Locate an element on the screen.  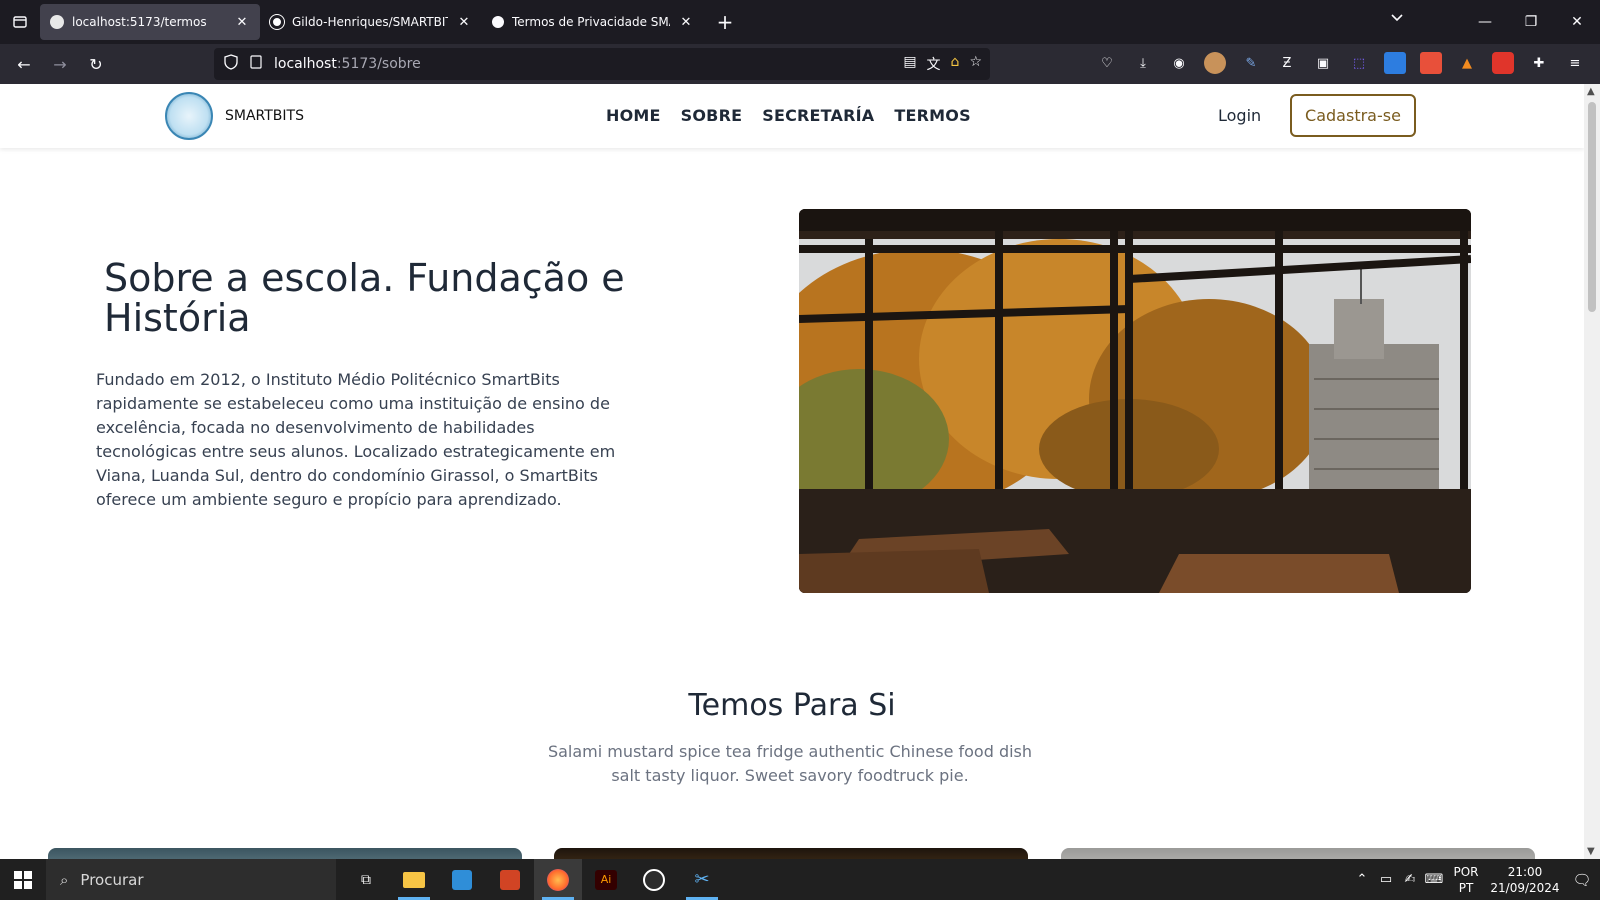
task-view-icon: ⧉ is located at coordinates (366, 879).